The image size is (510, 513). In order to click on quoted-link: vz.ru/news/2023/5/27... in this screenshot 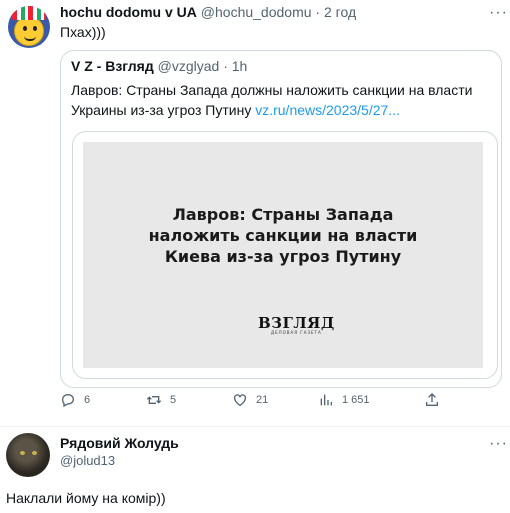, I will do `click(327, 110)`.